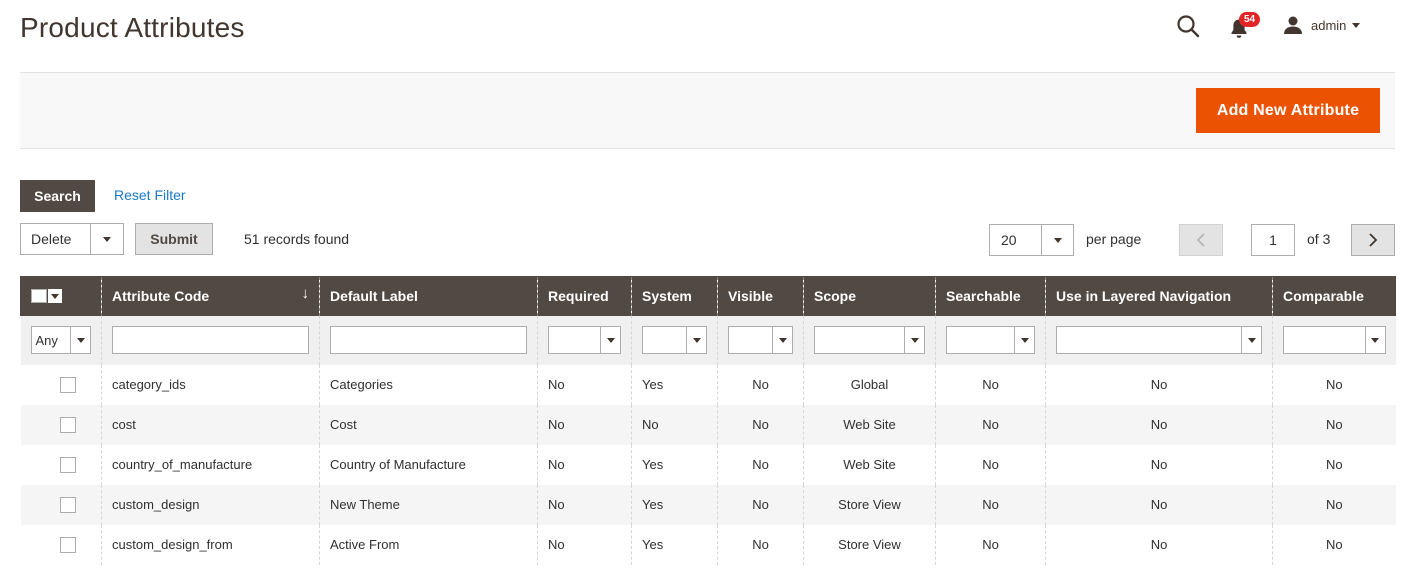 This screenshot has height=569, width=1406. I want to click on column-header-scope: Scope, so click(869, 296).